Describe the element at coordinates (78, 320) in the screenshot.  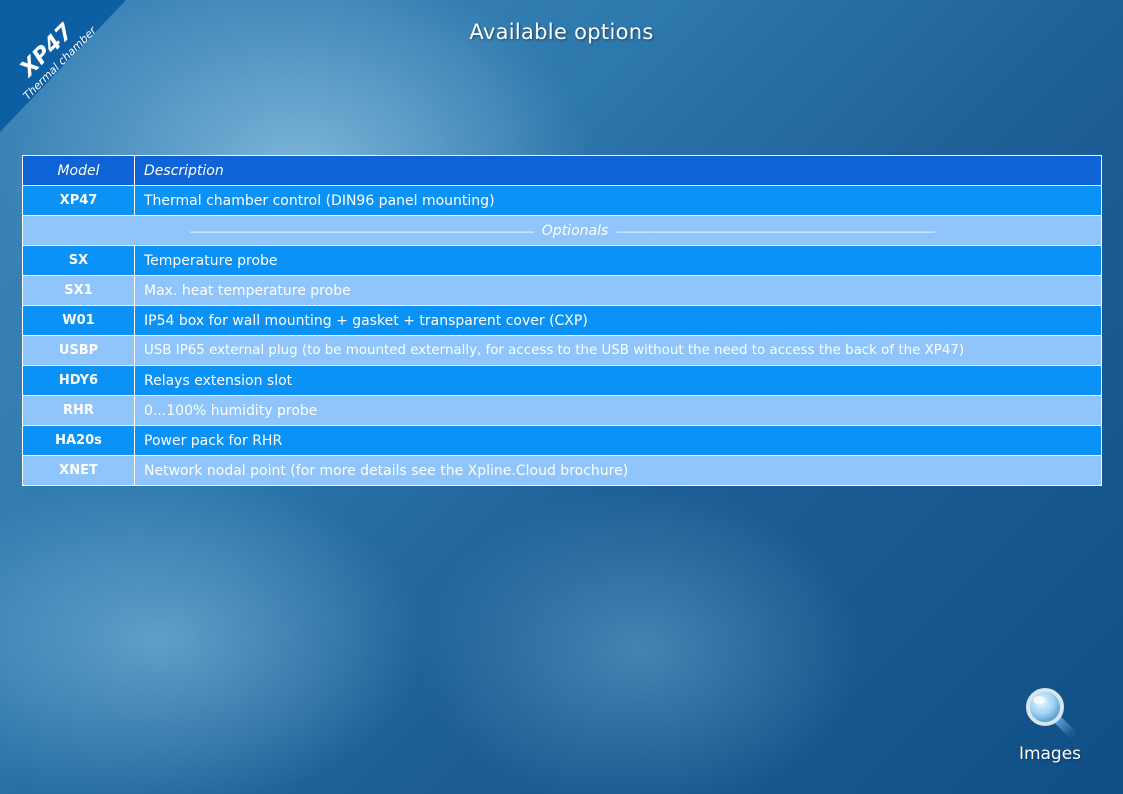
I see `row-model: W01` at that location.